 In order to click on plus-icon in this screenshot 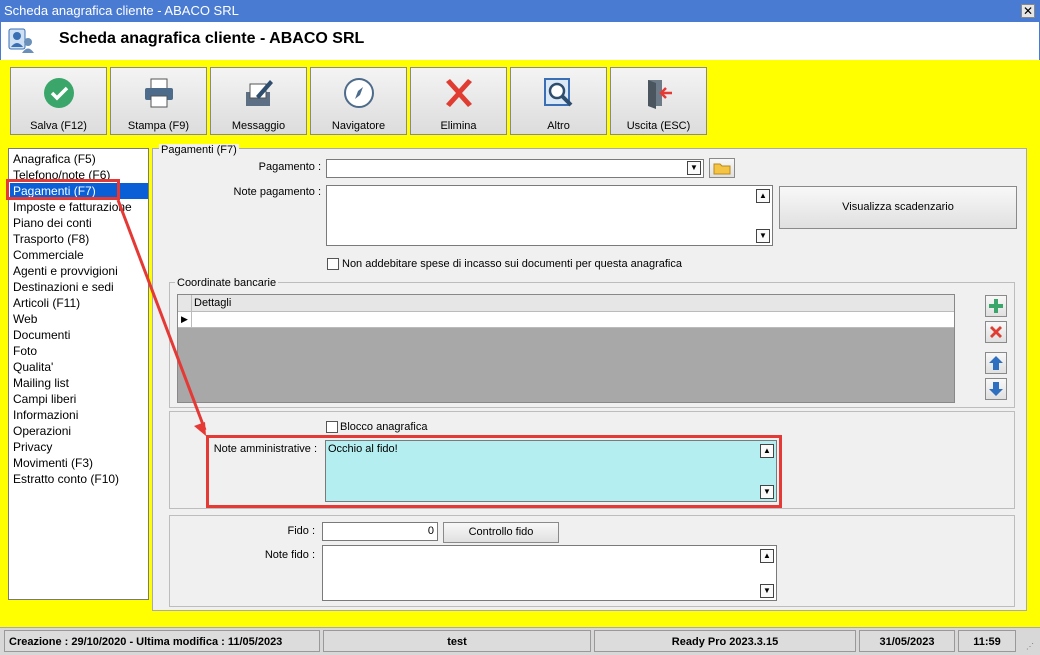, I will do `click(996, 306)`.